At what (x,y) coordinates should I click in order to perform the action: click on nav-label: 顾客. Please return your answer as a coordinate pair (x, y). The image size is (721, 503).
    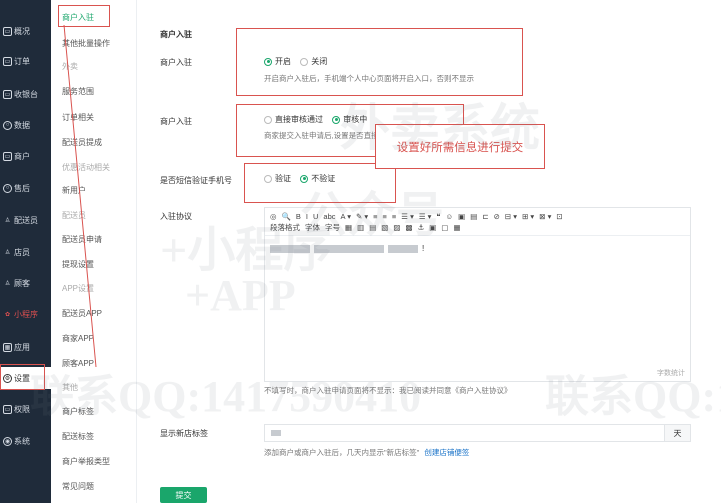
    Looking at the image, I should click on (22, 283).